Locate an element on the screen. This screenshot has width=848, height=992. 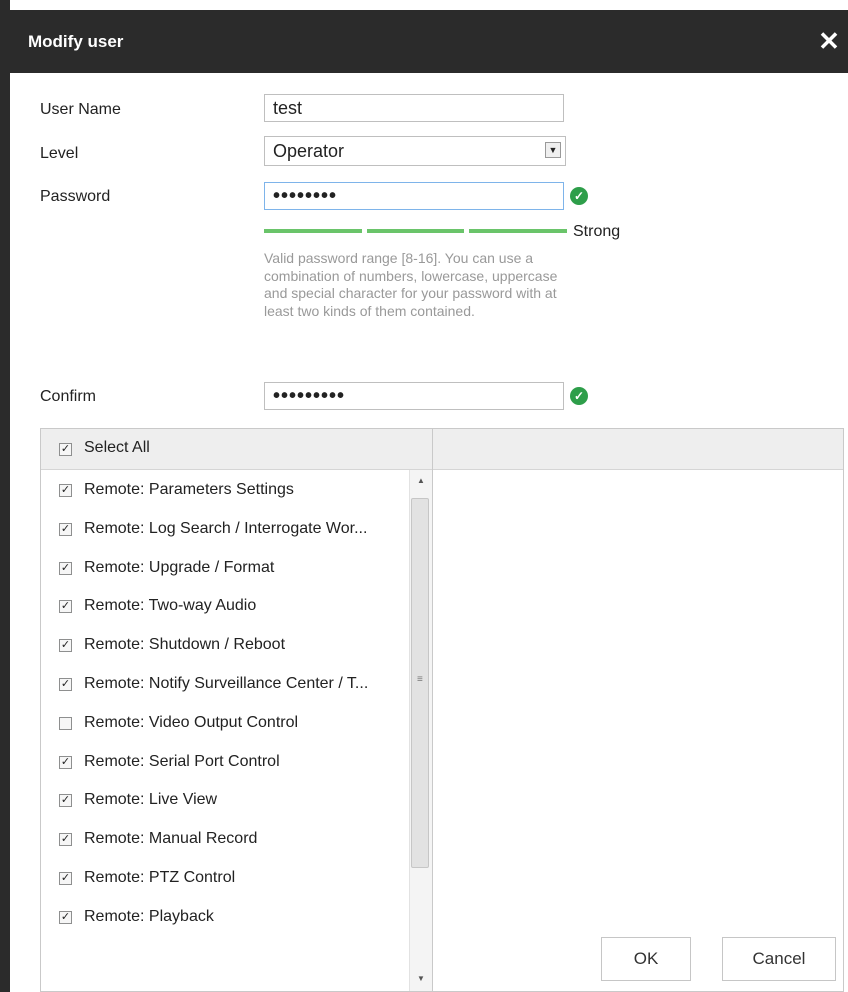
dialog-titlebar: Modify user ✕ is located at coordinates (429, 41).